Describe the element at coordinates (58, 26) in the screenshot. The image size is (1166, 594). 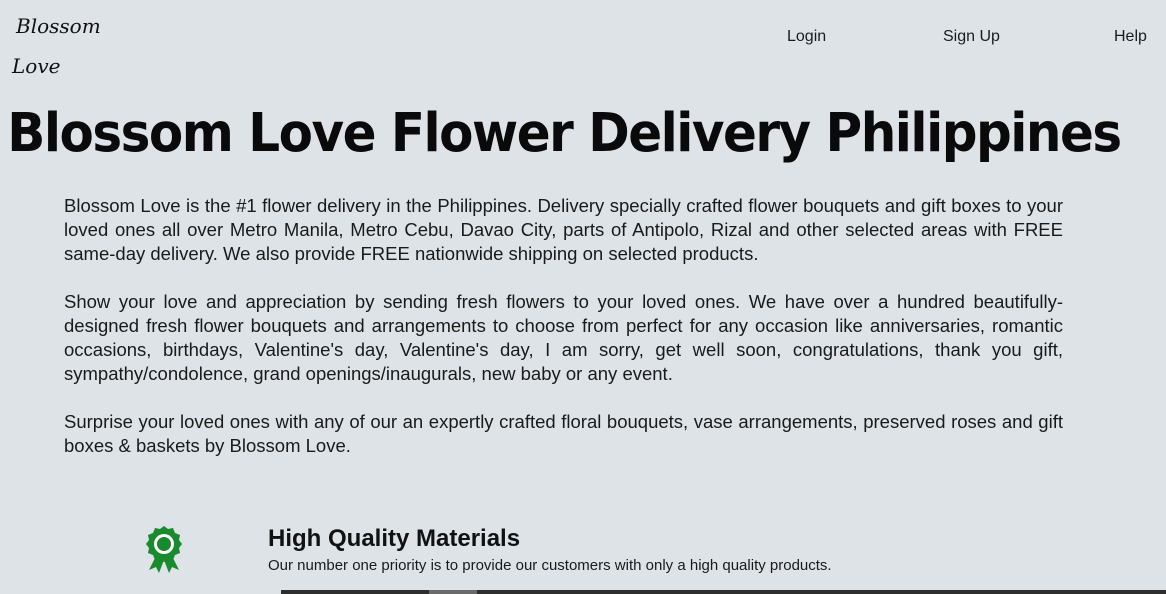
I see `logo-line-1: Blossom` at that location.